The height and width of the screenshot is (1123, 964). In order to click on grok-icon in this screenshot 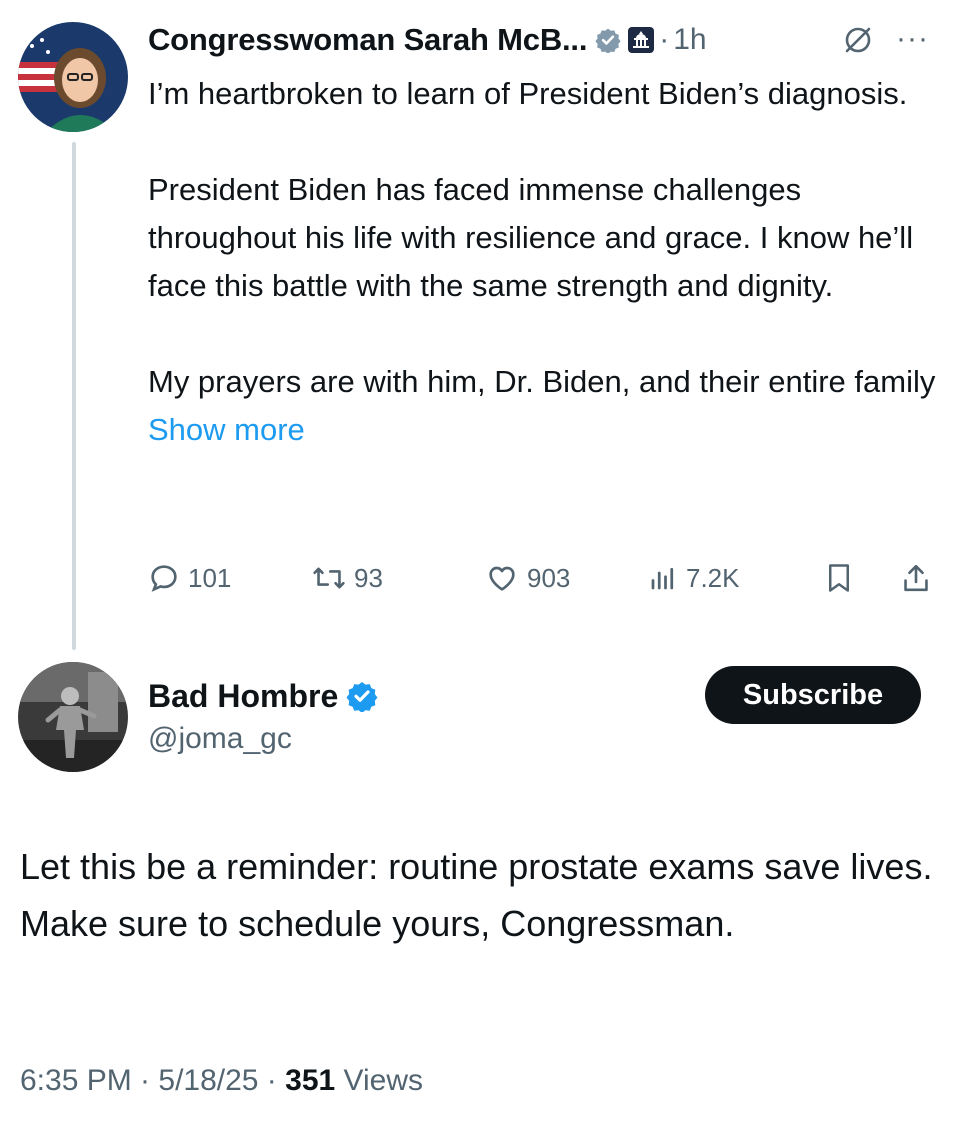, I will do `click(858, 42)`.